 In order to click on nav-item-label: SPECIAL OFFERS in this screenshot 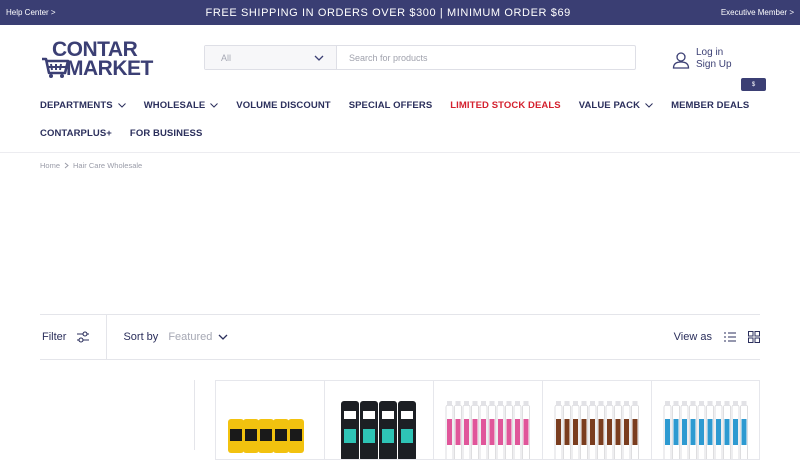, I will do `click(390, 105)`.